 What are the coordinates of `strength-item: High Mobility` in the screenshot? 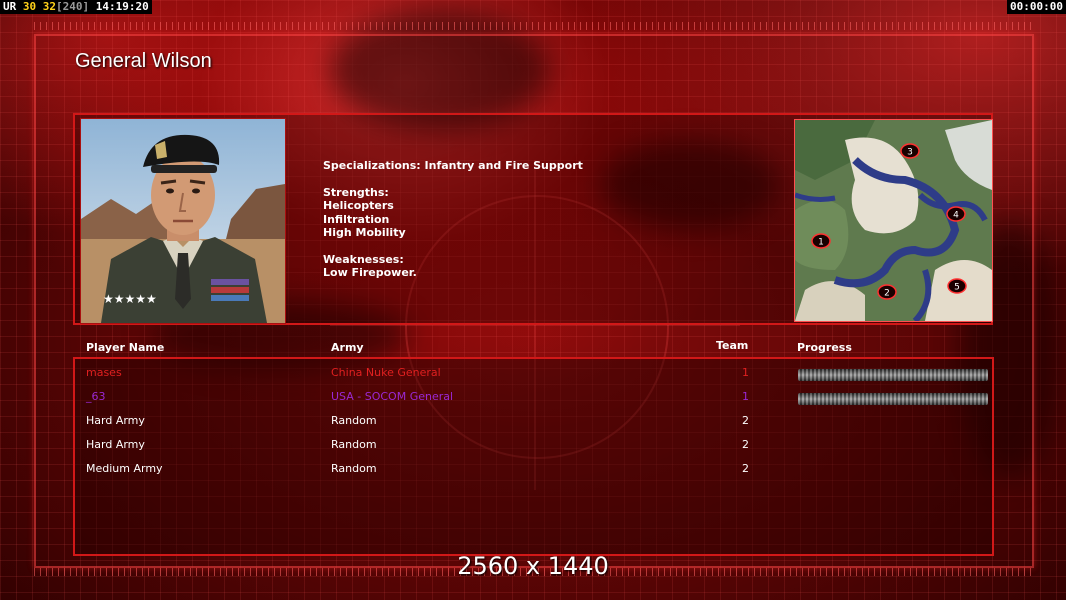 It's located at (364, 233).